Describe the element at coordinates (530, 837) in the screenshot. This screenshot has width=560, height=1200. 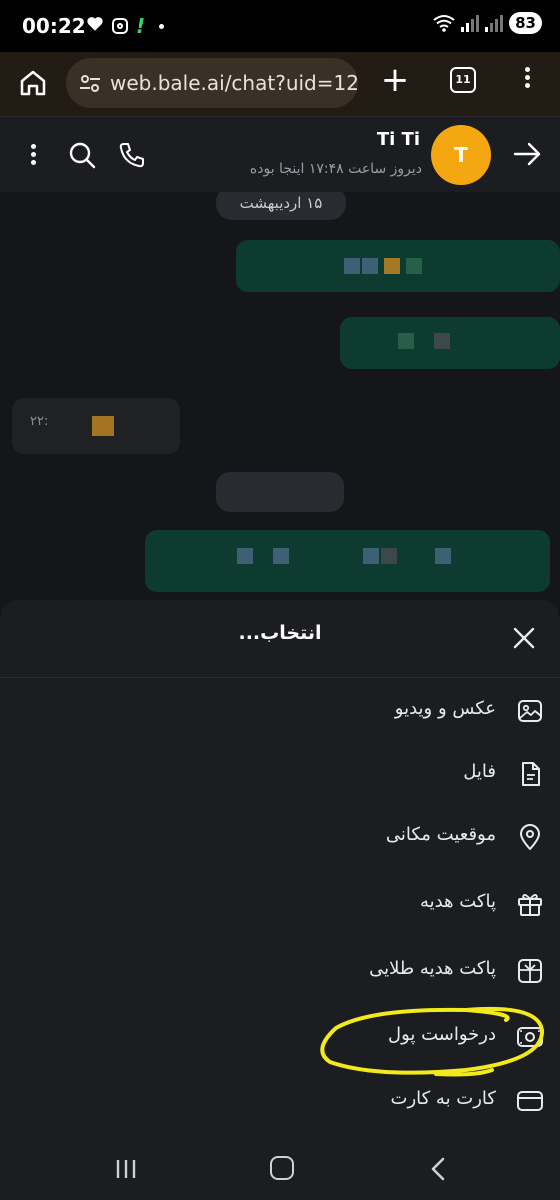
I see `location-pin-icon` at that location.